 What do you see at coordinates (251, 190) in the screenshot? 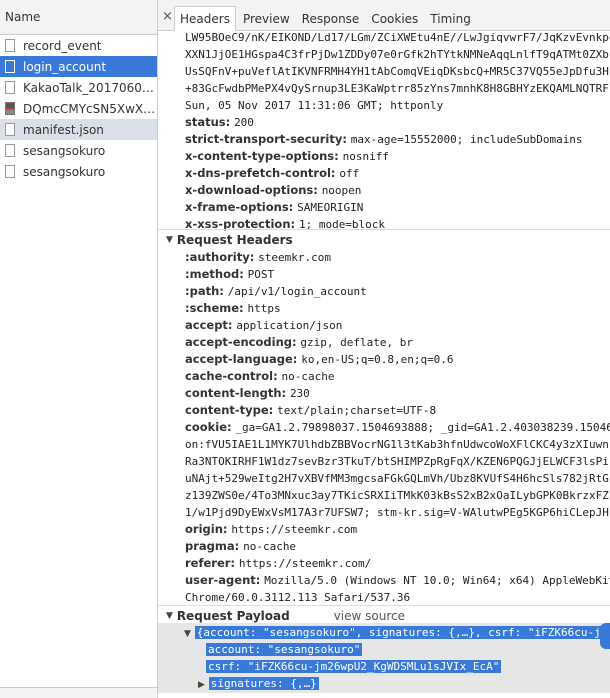
I see `header-key: x-download-options:` at bounding box center [251, 190].